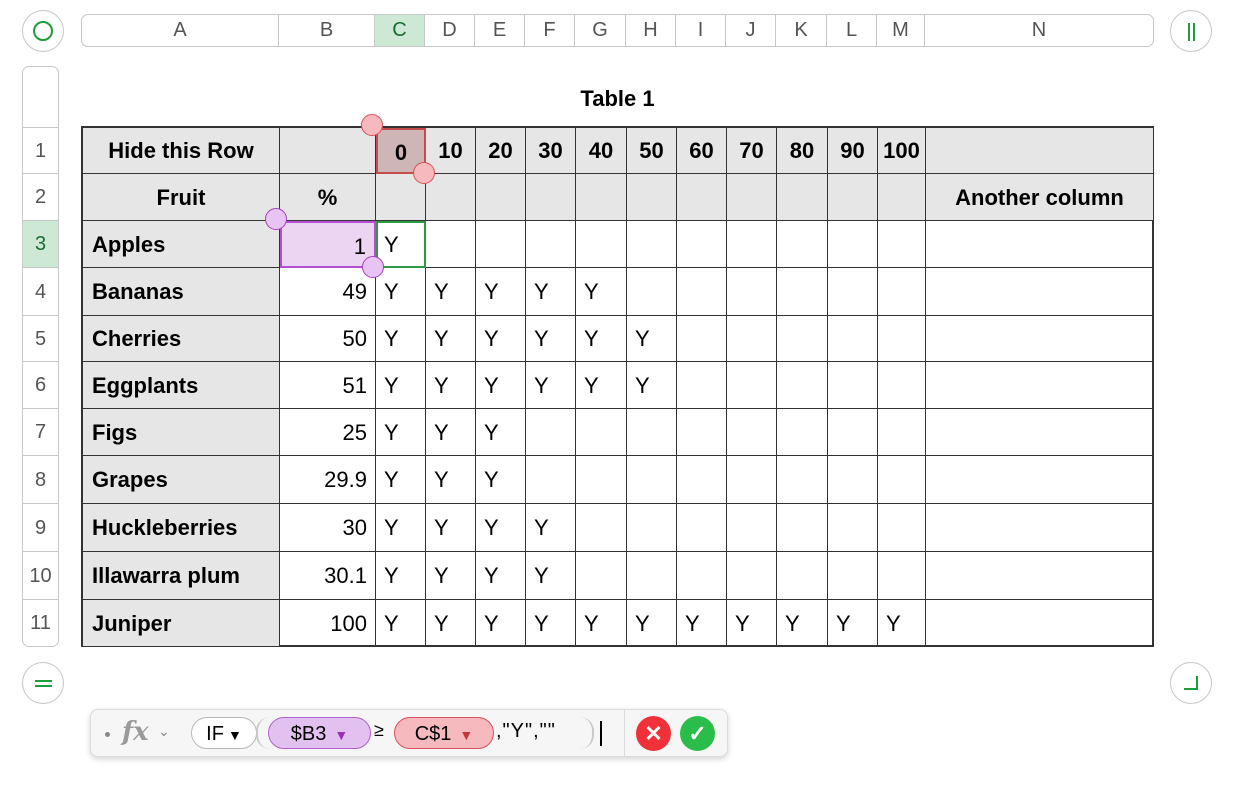 Image resolution: width=1238 pixels, height=788 pixels. What do you see at coordinates (551, 151) in the screenshot?
I see `cell-threshold: 30` at bounding box center [551, 151].